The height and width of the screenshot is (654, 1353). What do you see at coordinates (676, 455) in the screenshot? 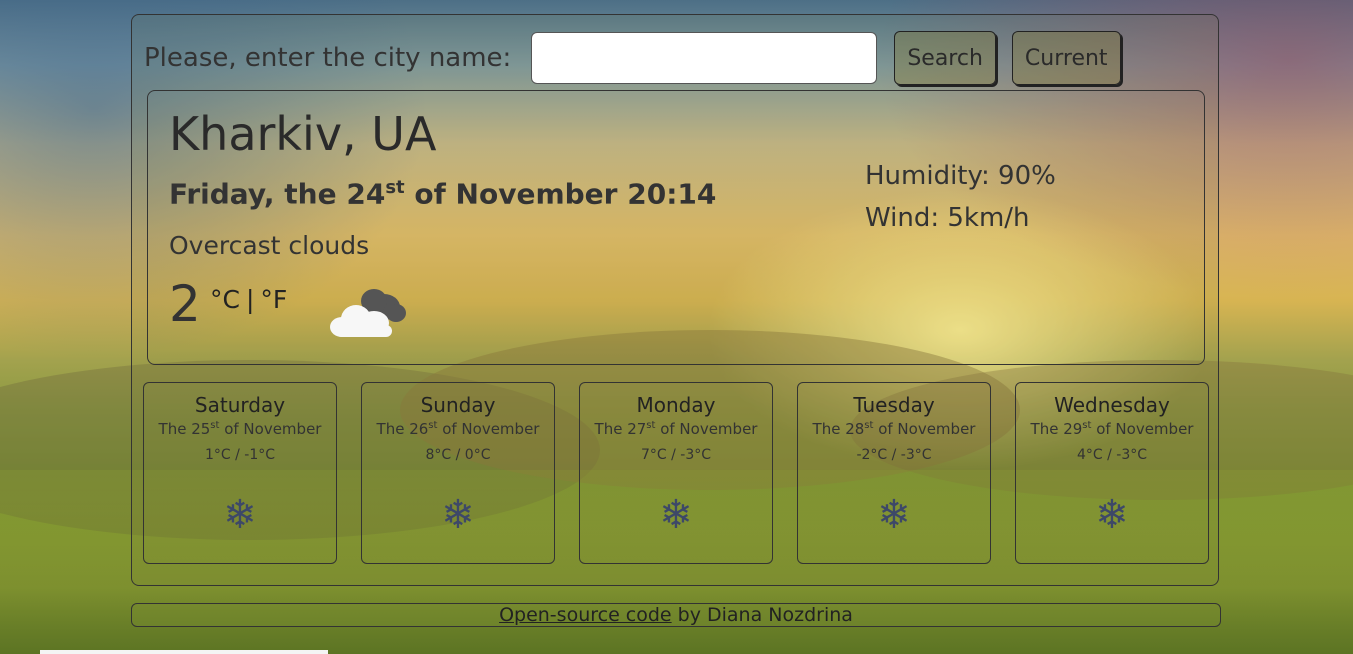
I see `forecast-temperature: 7°C / -3°C` at bounding box center [676, 455].